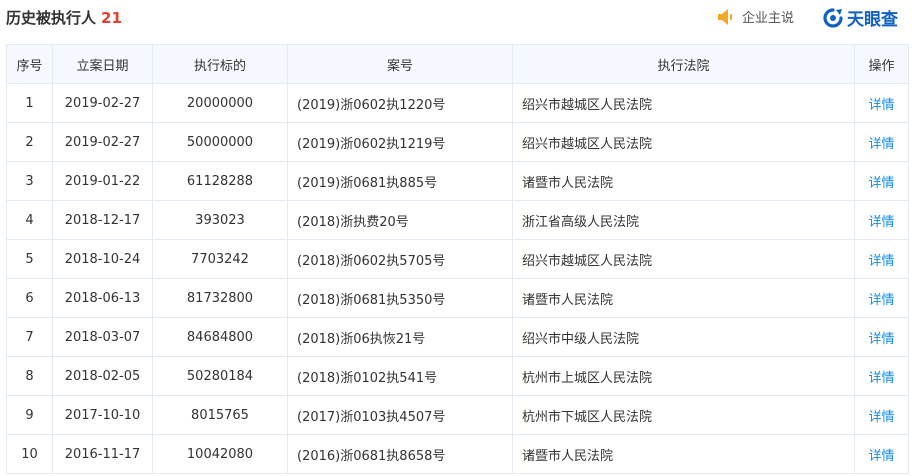  Describe the element at coordinates (220, 181) in the screenshot. I see `cell-amount: 61128288` at that location.